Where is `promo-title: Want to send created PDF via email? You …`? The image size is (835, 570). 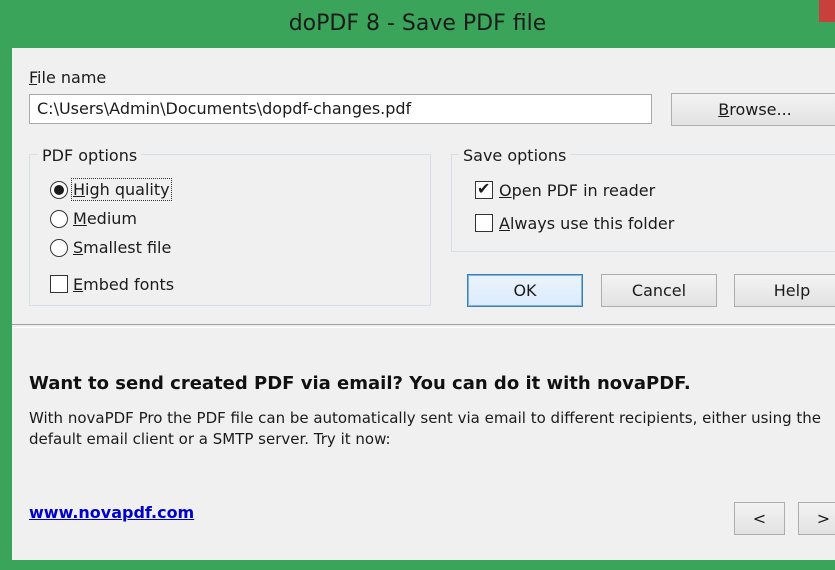
promo-title: Want to send created PDF via email? You … is located at coordinates (360, 383).